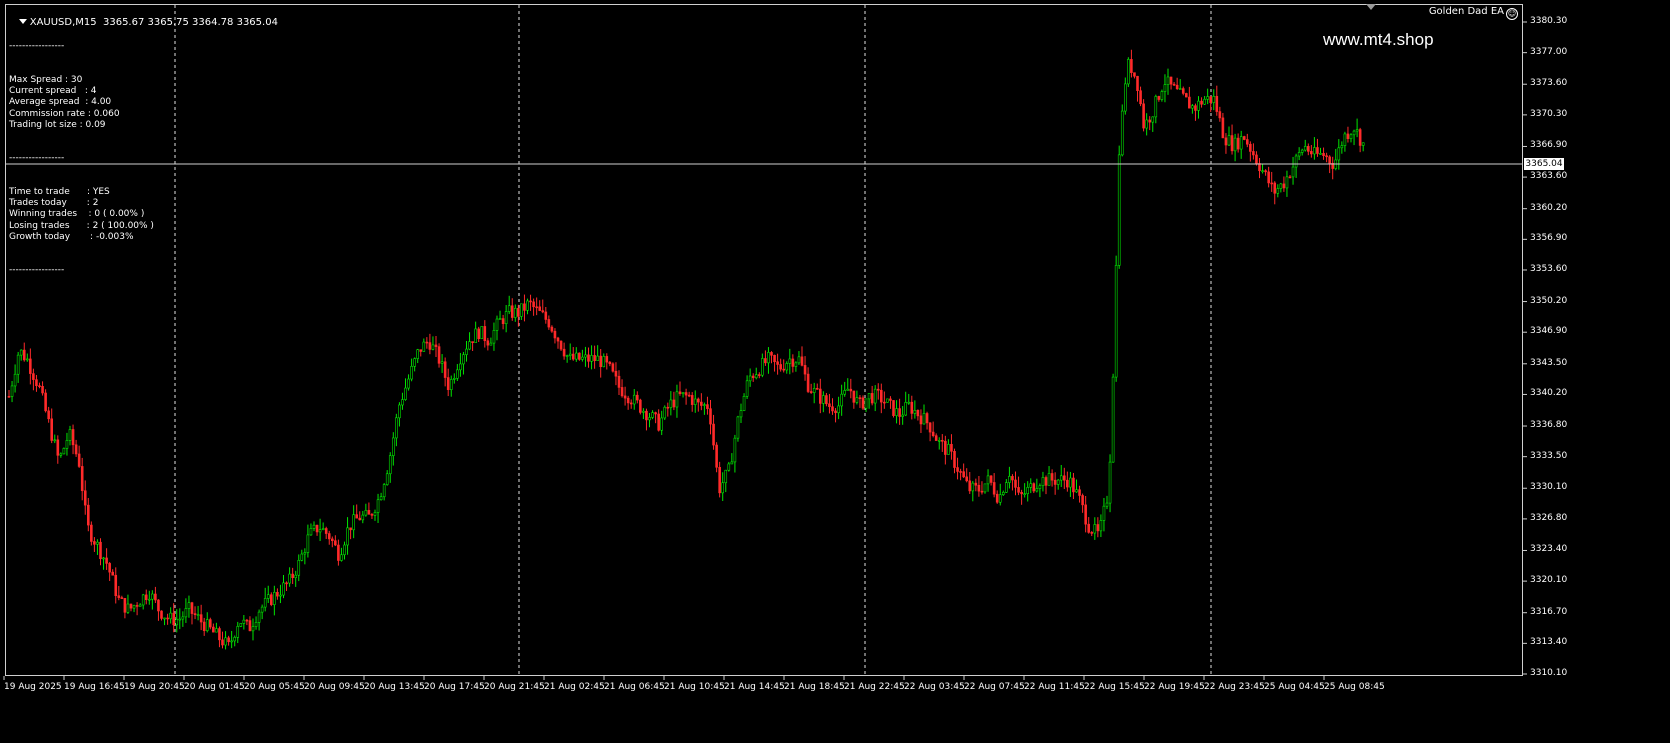 The width and height of the screenshot is (1670, 743). What do you see at coordinates (934, 687) in the screenshot?
I see `time-tick-label: 22 Aug 03:45` at bounding box center [934, 687].